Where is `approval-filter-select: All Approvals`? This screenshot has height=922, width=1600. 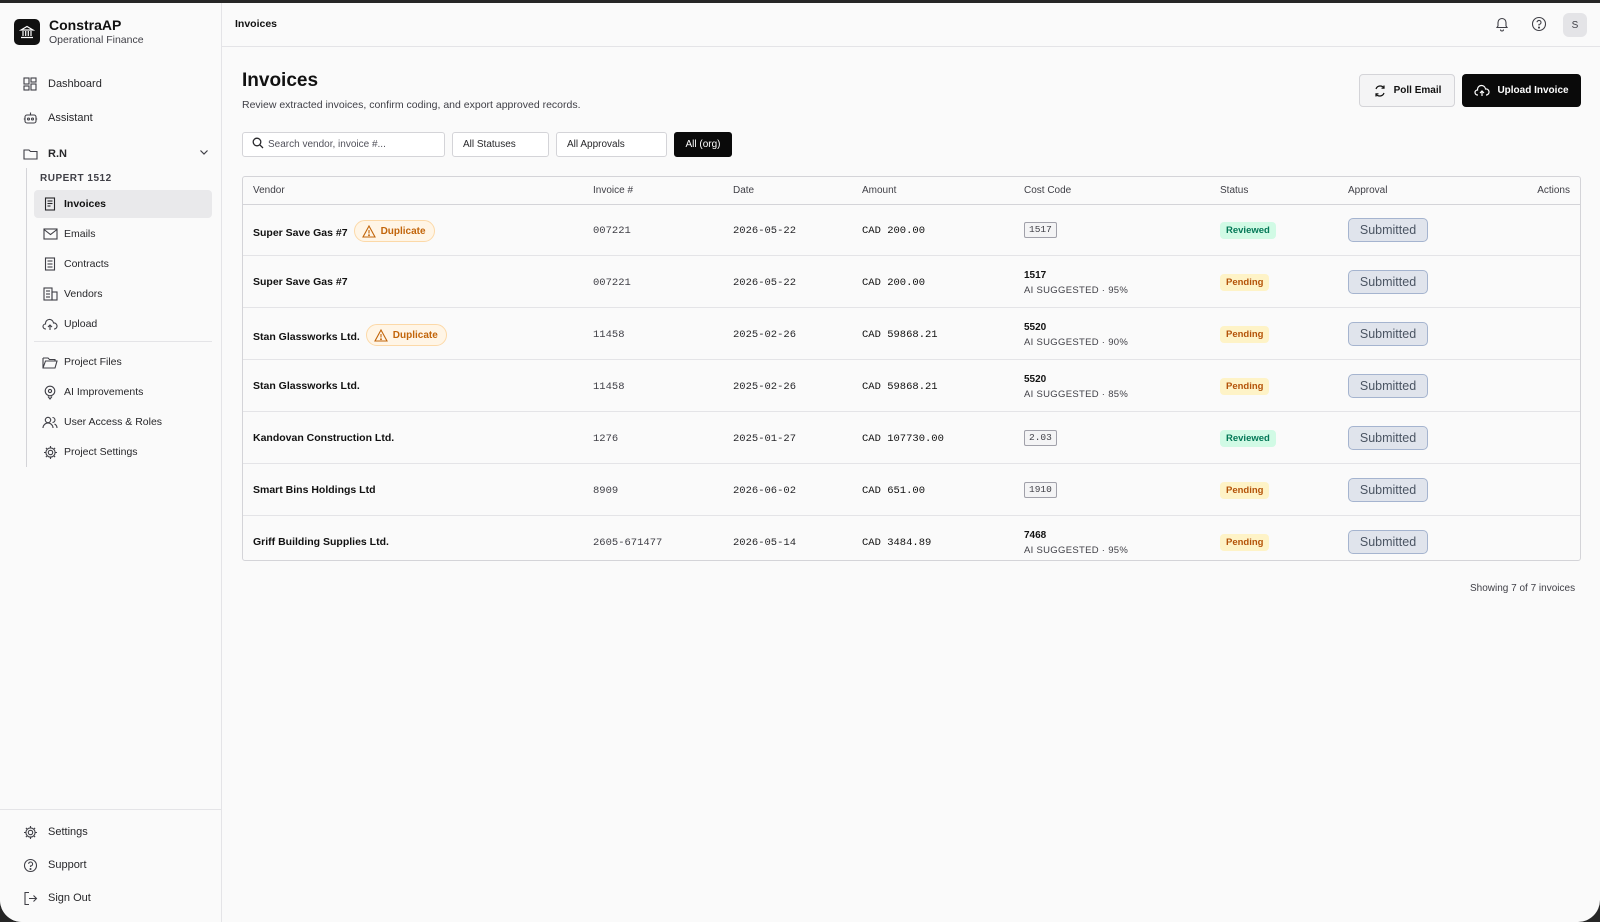
approval-filter-select: All Approvals is located at coordinates (611, 144).